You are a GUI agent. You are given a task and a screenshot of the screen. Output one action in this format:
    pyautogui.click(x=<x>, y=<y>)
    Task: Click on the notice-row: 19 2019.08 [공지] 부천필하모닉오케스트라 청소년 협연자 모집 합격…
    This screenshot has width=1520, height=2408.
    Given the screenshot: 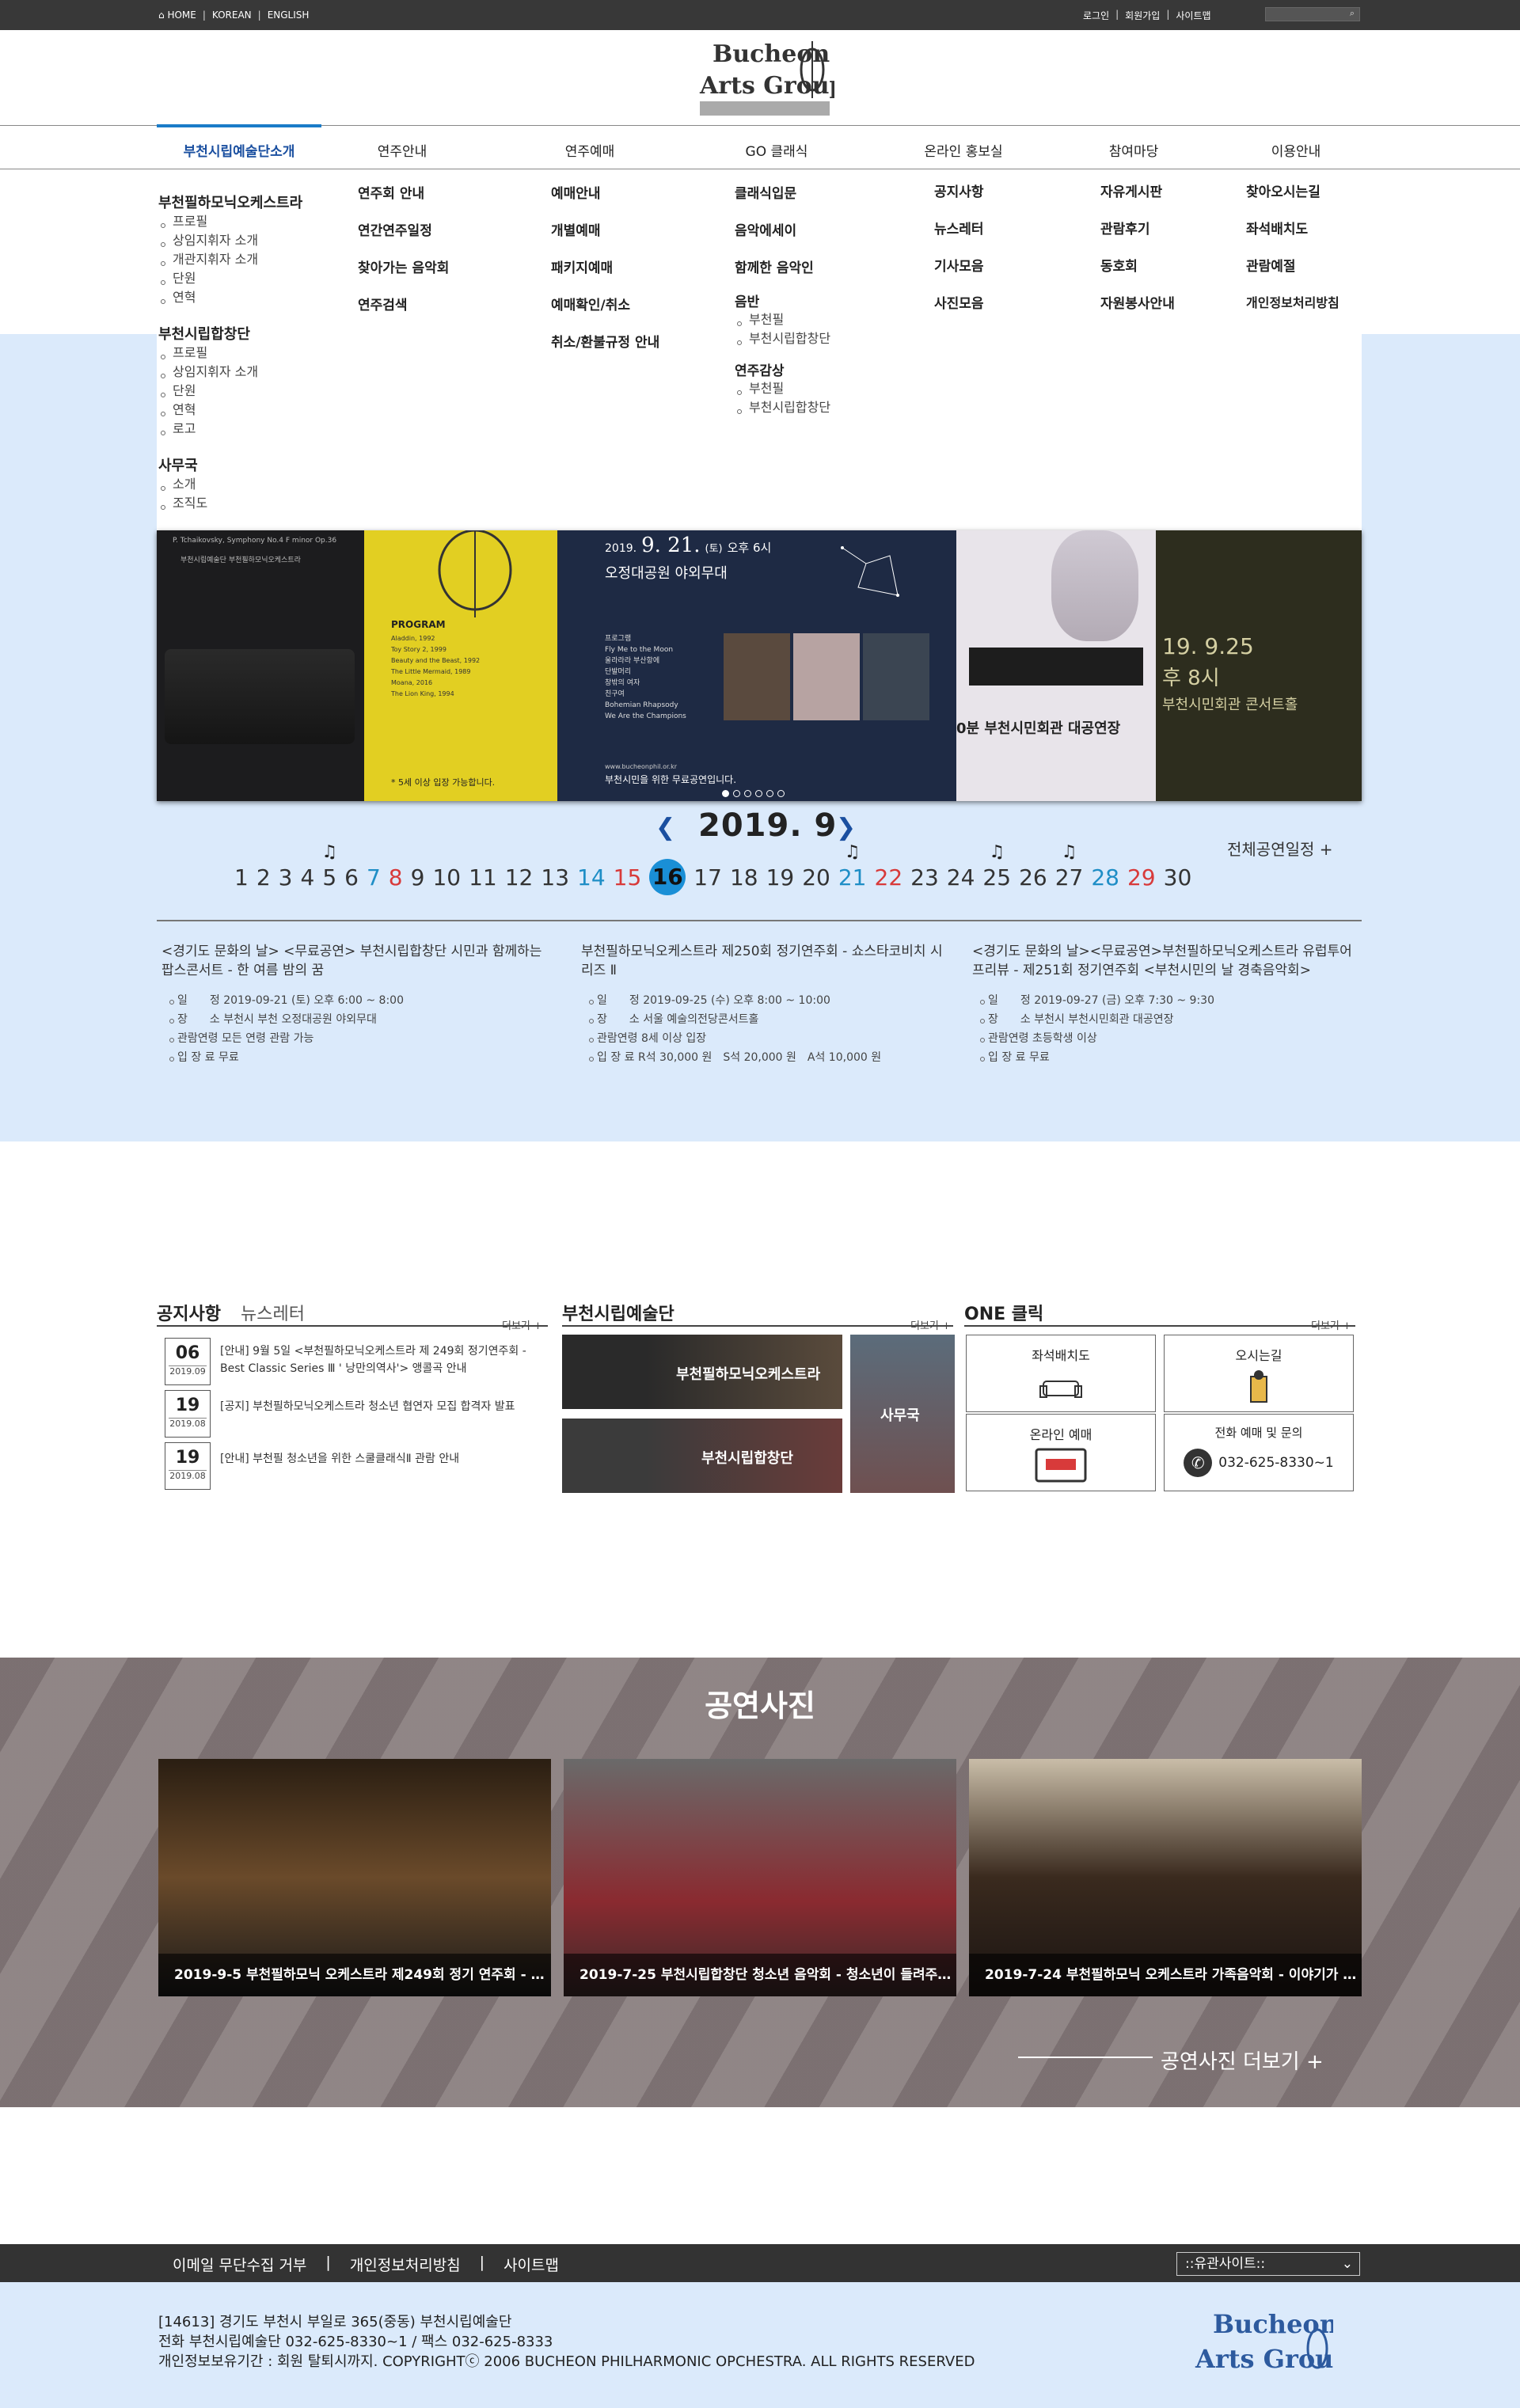 What is the action you would take?
    pyautogui.click(x=355, y=1416)
    